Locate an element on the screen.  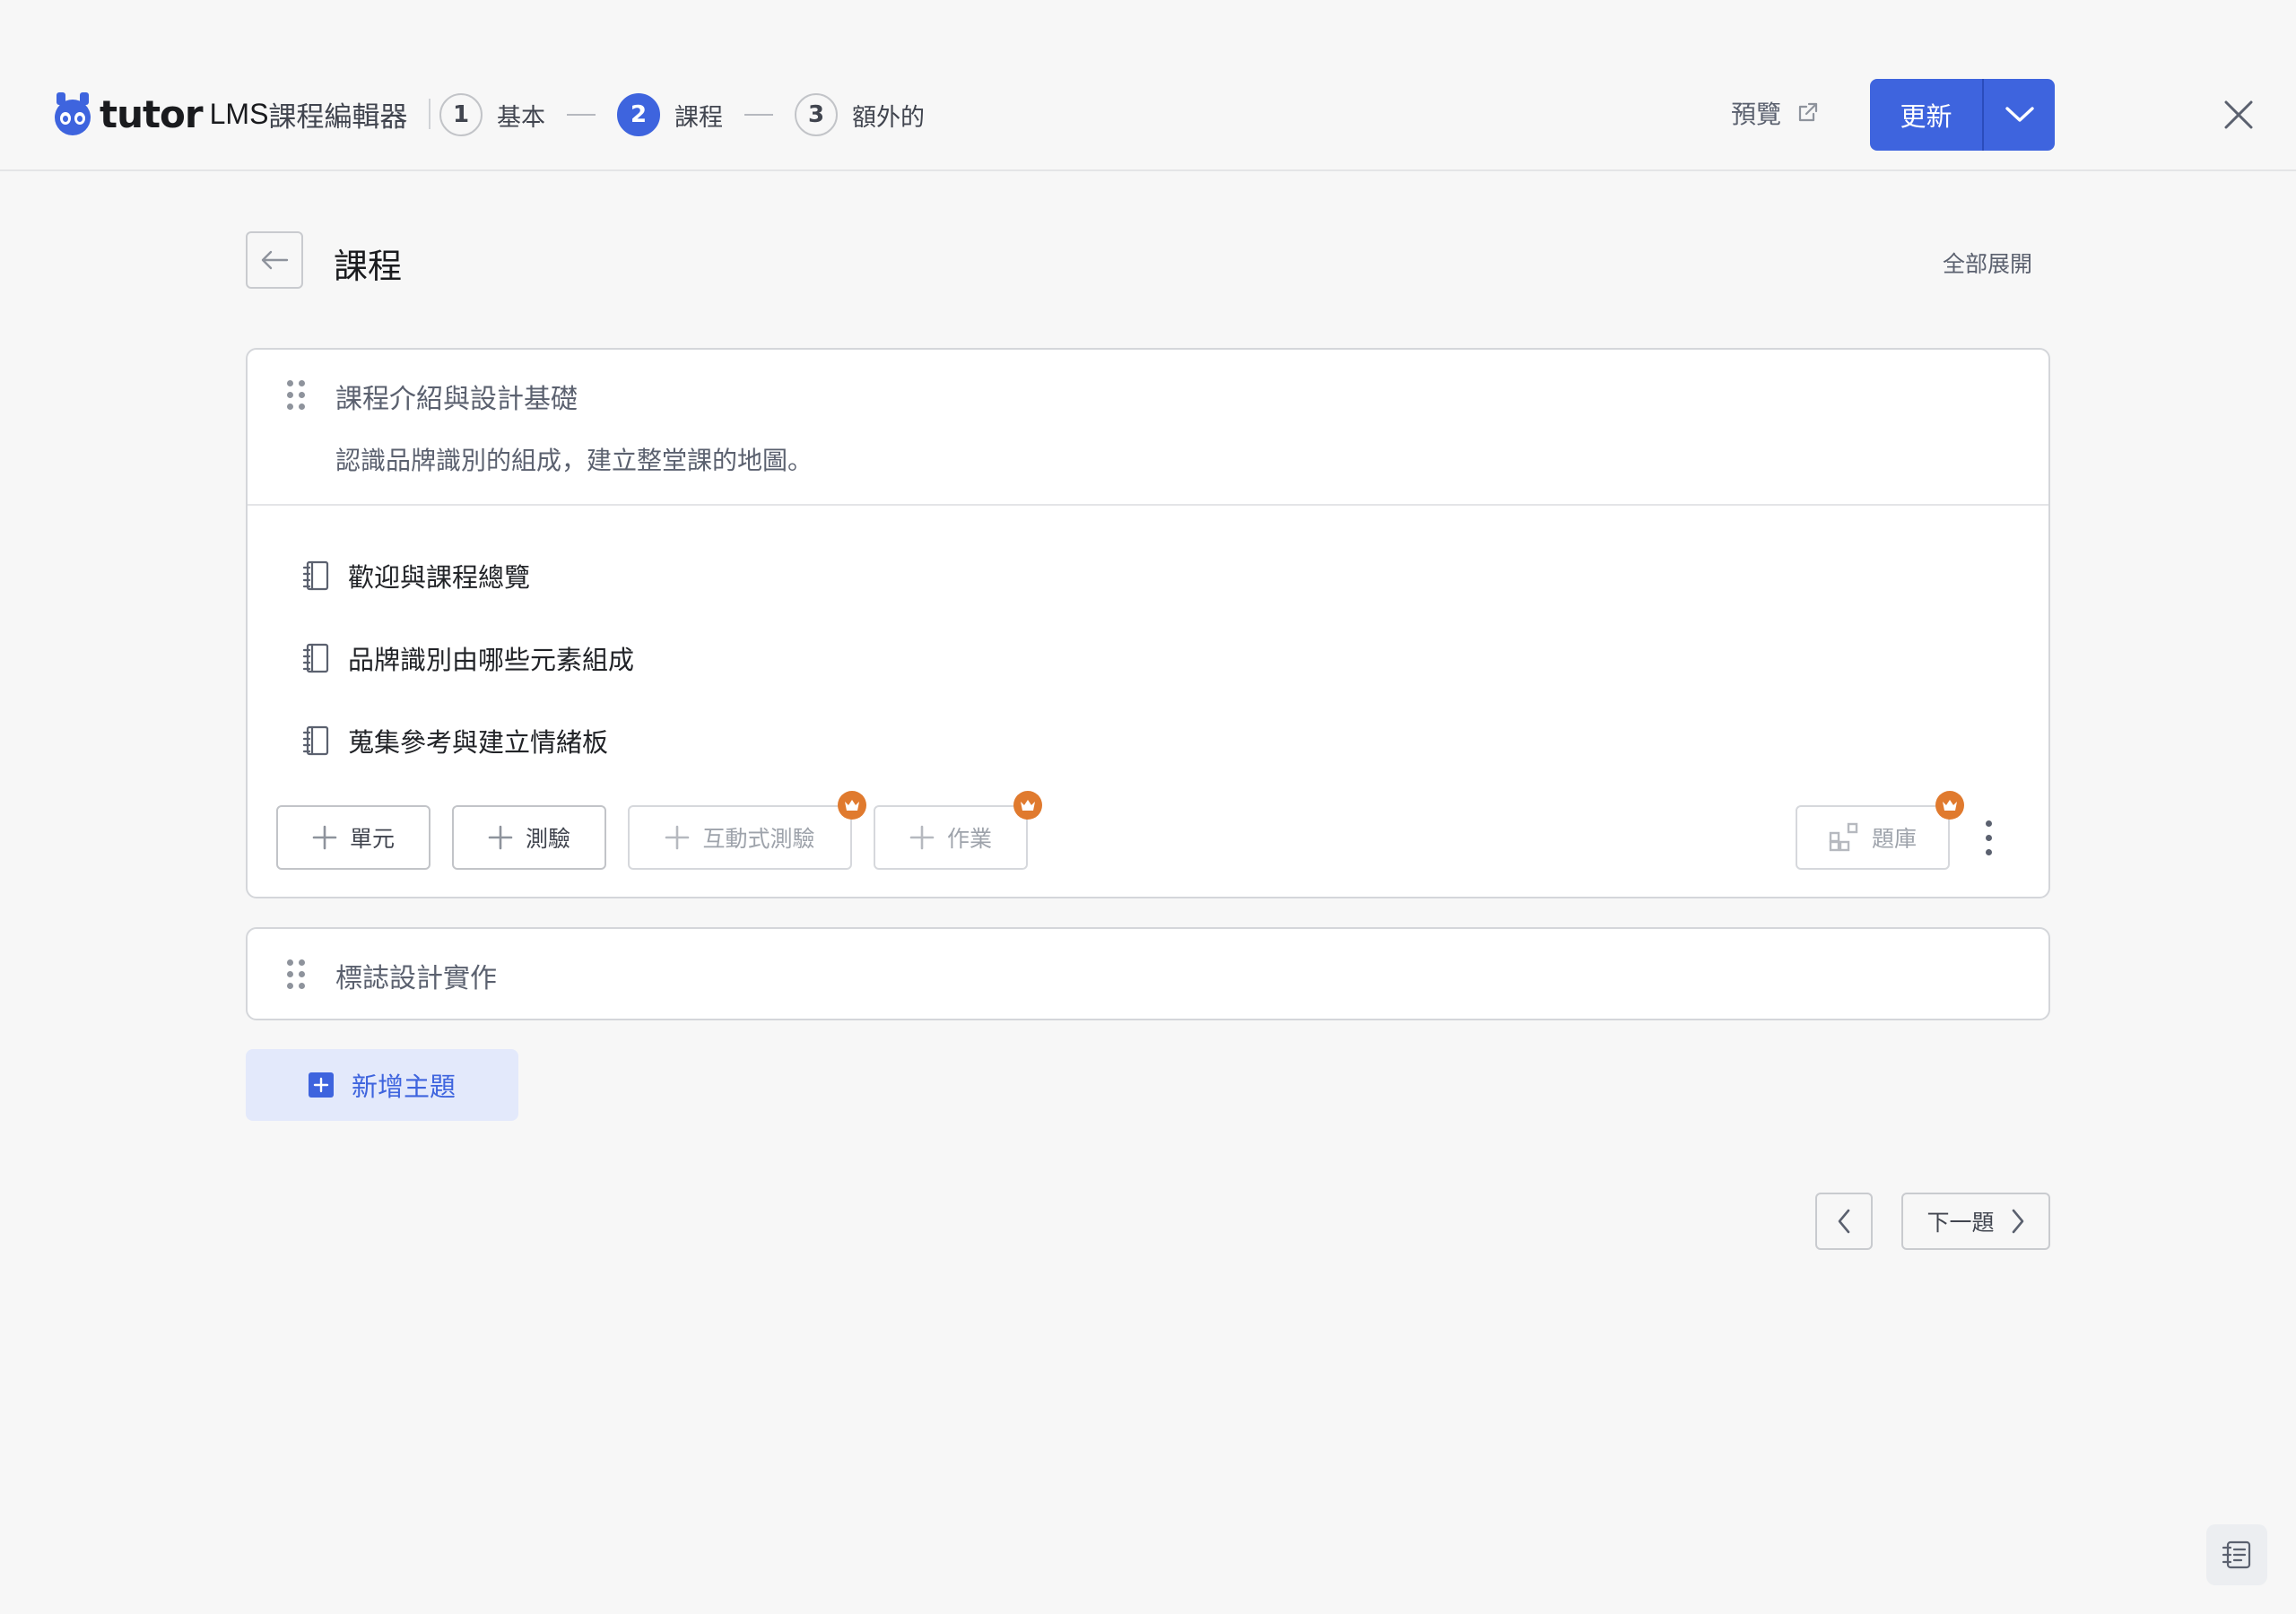
next-label: 下一題 is located at coordinates (1960, 1223).